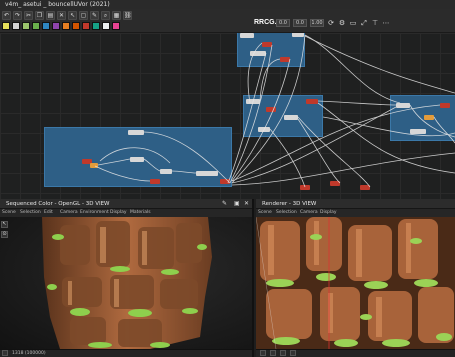 This screenshot has height=357, width=455. Describe the element at coordinates (61, 26) in the screenshot. I see `node-palette` at that location.